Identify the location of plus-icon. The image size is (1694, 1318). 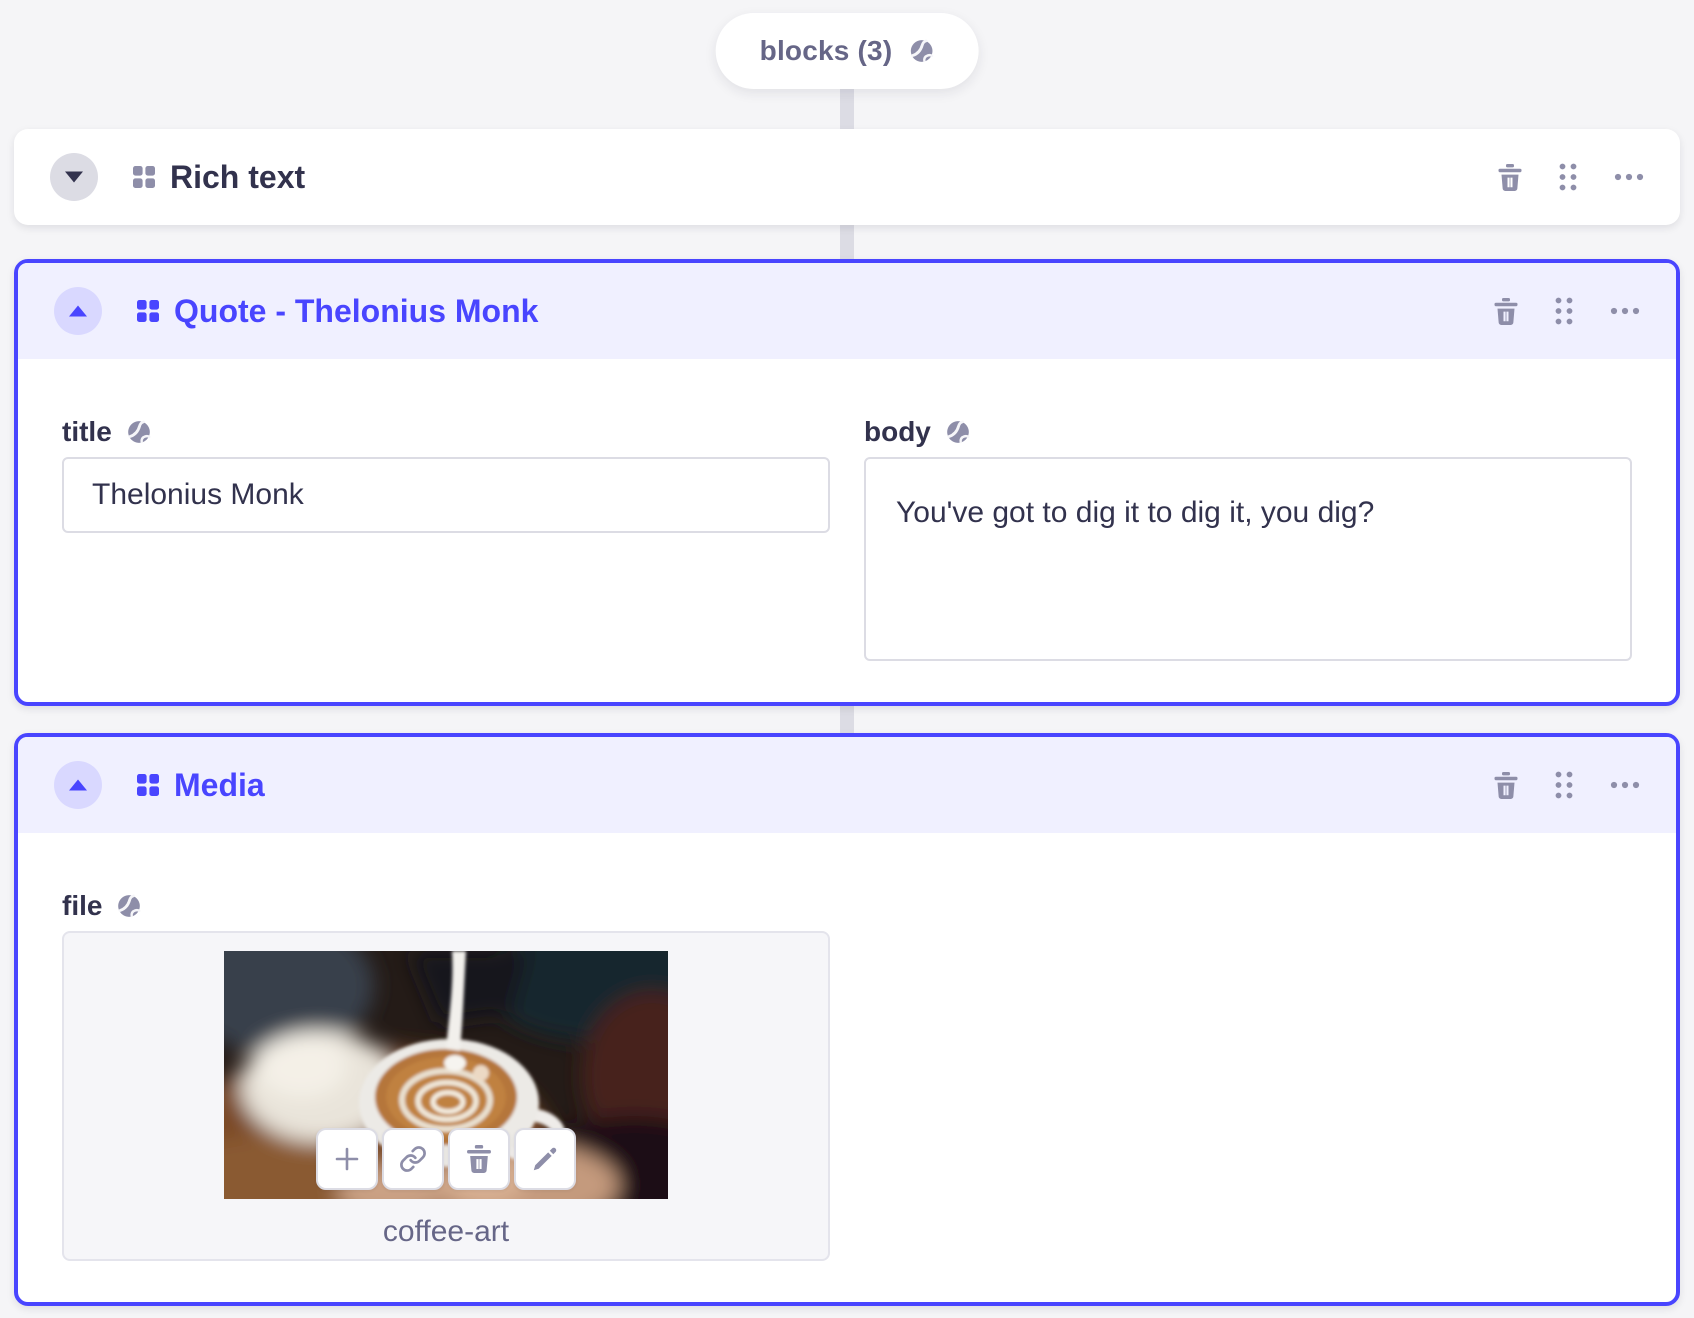
(347, 1159).